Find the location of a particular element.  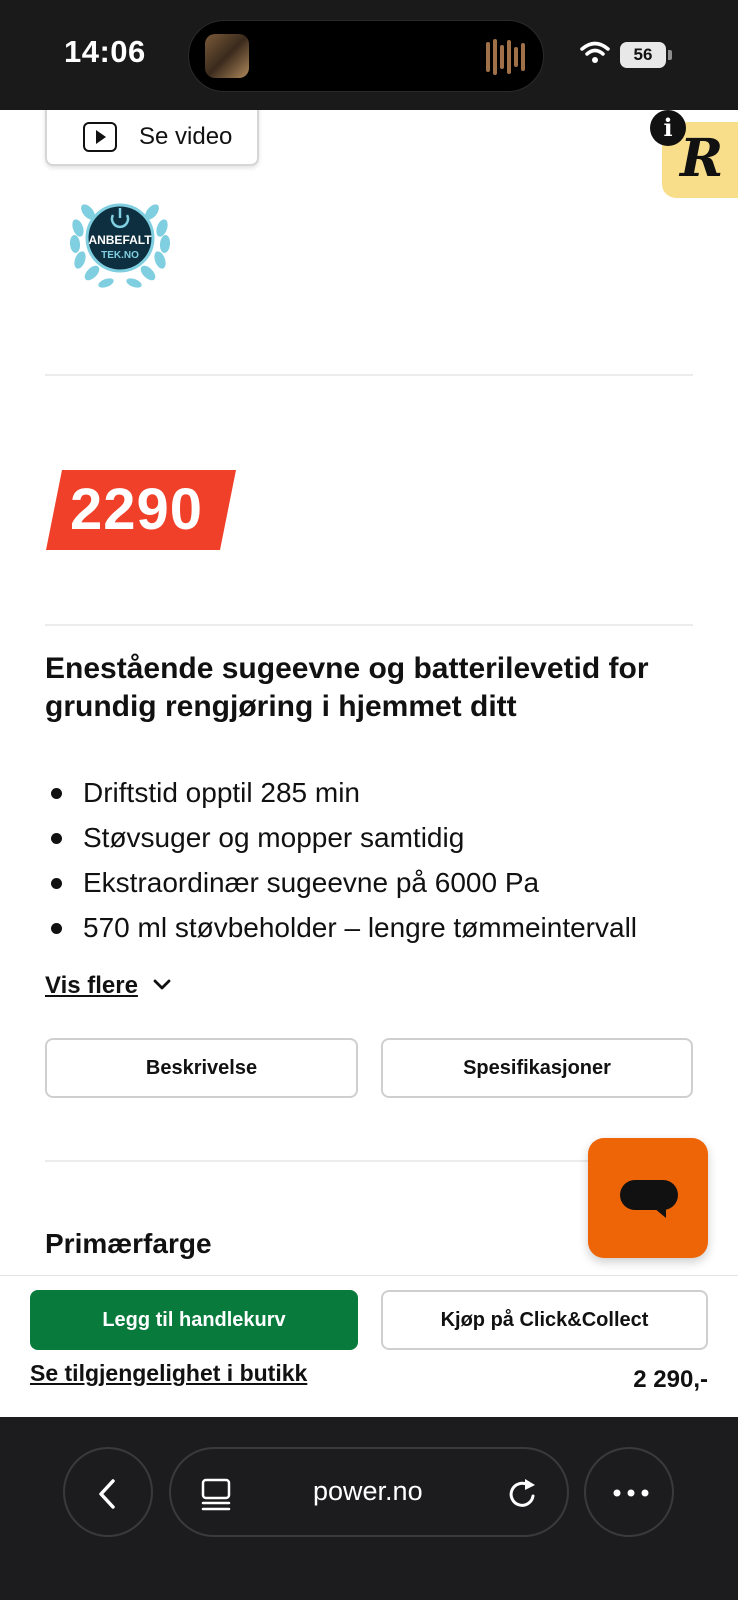

now-playing-artwork is located at coordinates (227, 56).